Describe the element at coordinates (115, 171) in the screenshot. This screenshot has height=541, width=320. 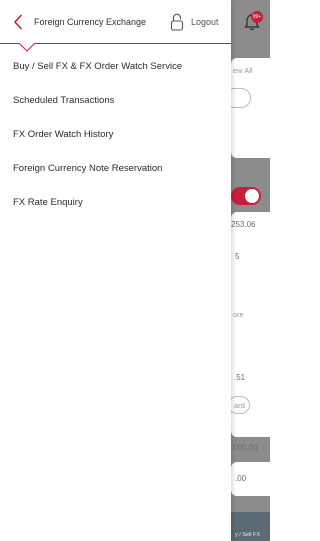
I see `menu-item-currency-note-reservation: Foreign Currency Note Reservation` at that location.